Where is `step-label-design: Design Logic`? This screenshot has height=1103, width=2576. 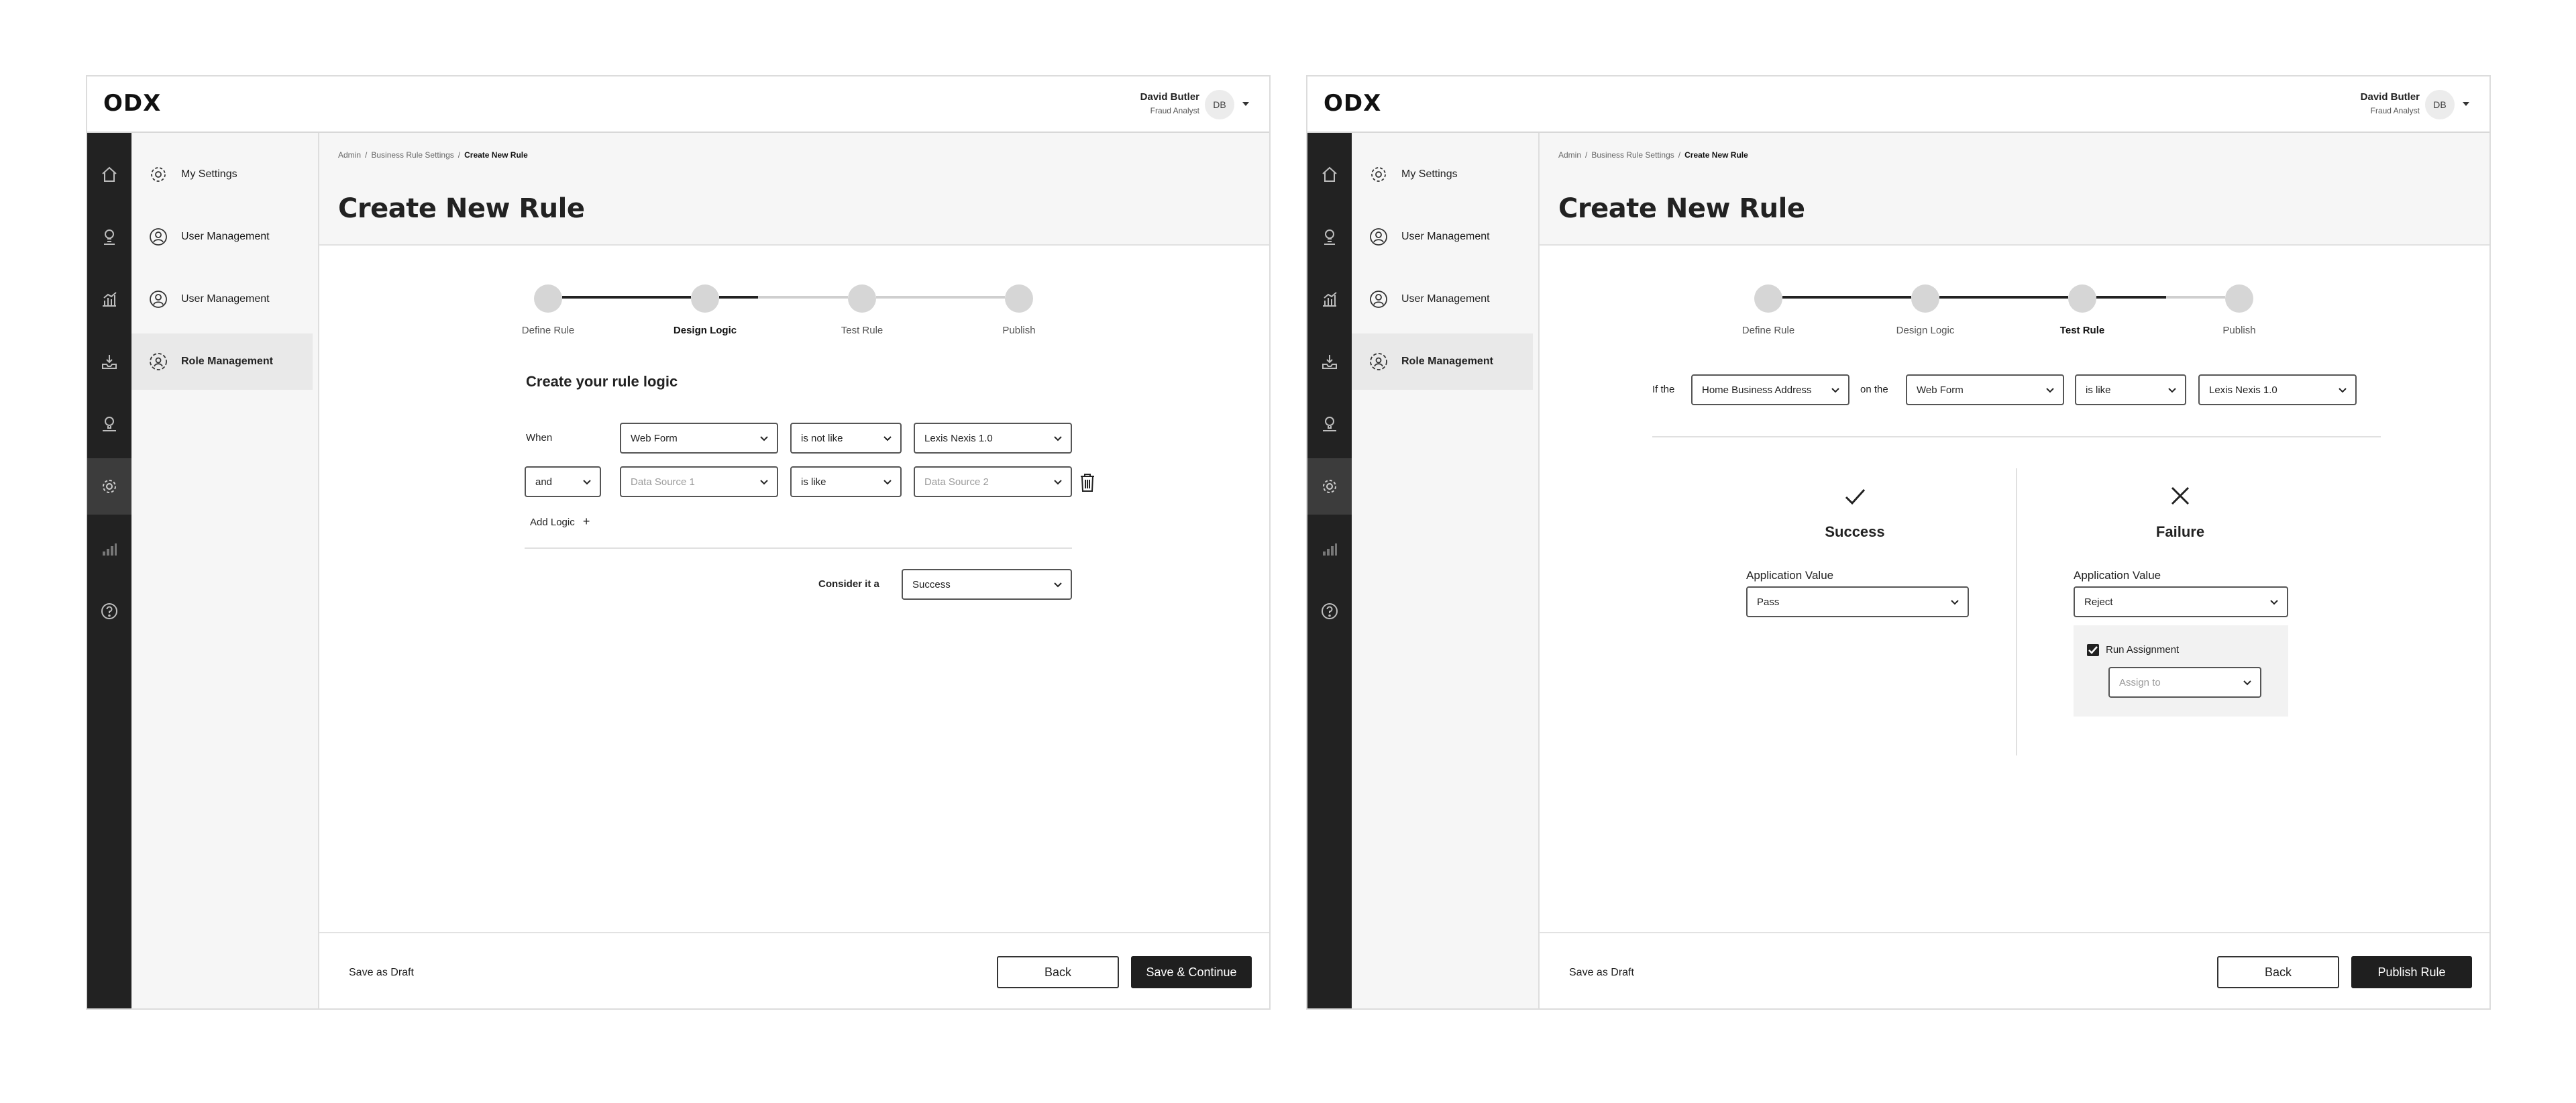 step-label-design: Design Logic is located at coordinates (705, 331).